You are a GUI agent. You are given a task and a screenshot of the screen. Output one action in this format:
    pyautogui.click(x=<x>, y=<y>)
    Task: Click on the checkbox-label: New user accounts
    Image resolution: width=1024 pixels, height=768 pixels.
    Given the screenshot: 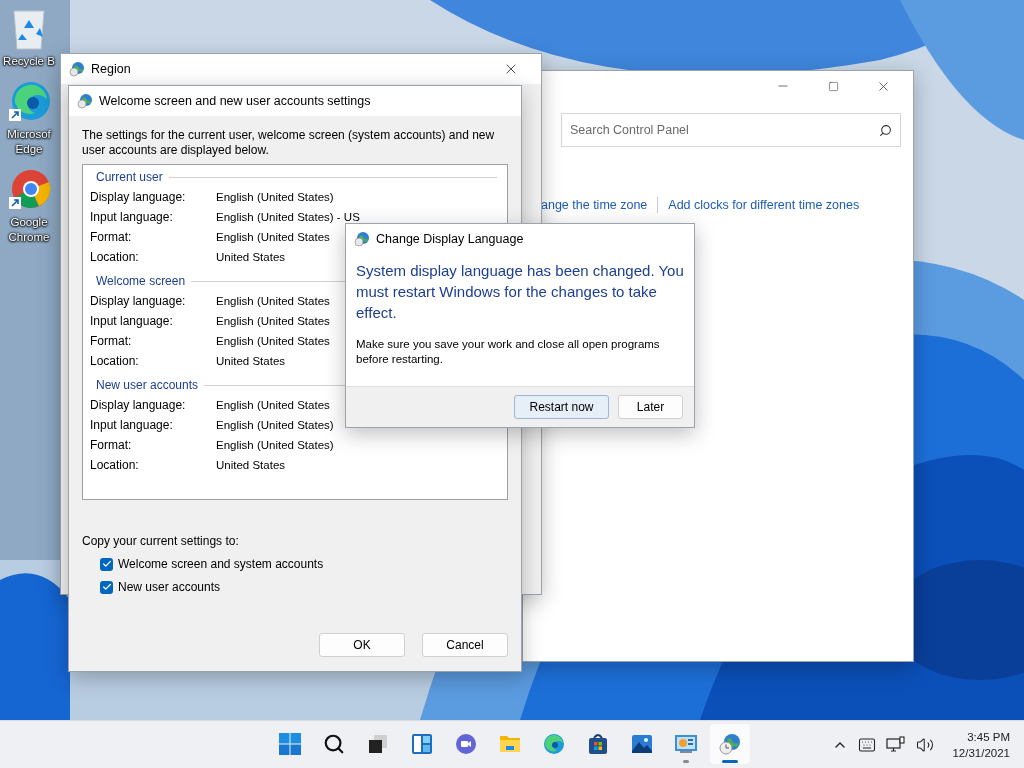 What is the action you would take?
    pyautogui.click(x=169, y=587)
    